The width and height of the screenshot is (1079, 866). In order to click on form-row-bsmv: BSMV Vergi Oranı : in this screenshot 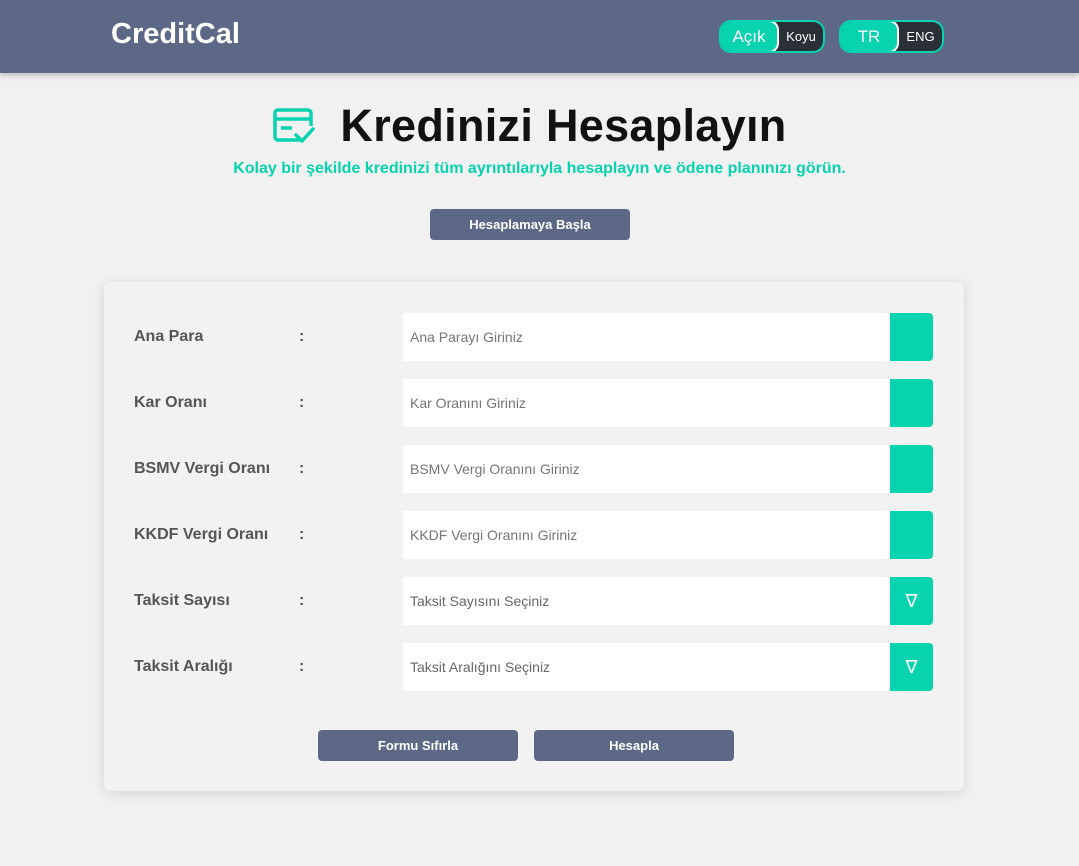, I will do `click(534, 469)`.